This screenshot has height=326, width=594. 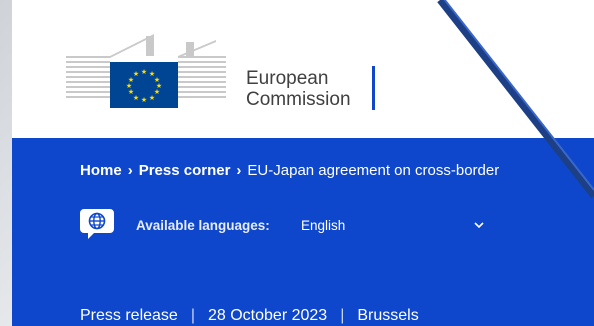 I want to click on document-type: Press release, so click(x=129, y=315).